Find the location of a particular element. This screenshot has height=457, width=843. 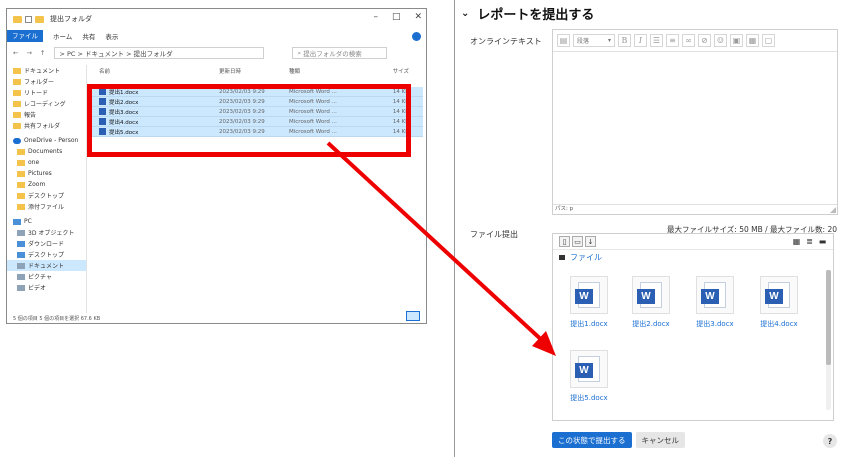

submit-button: この状態で提出する is located at coordinates (592, 440).